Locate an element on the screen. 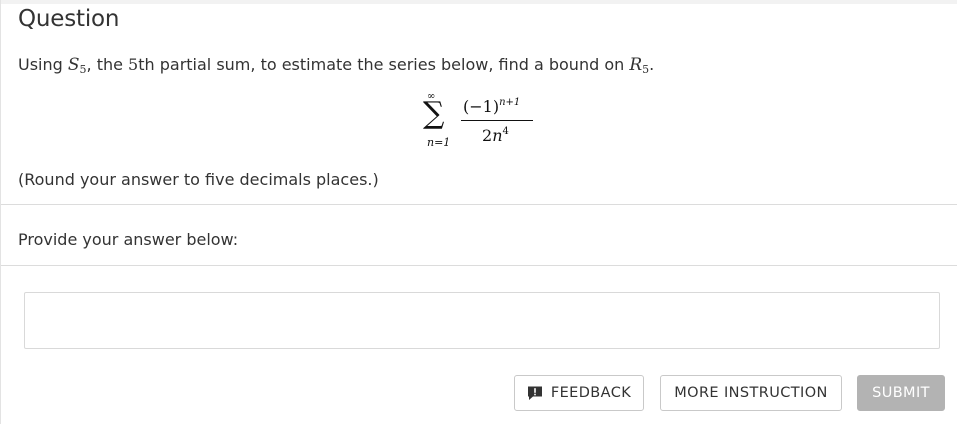 This screenshot has width=957, height=424. top-bar is located at coordinates (479, 2).